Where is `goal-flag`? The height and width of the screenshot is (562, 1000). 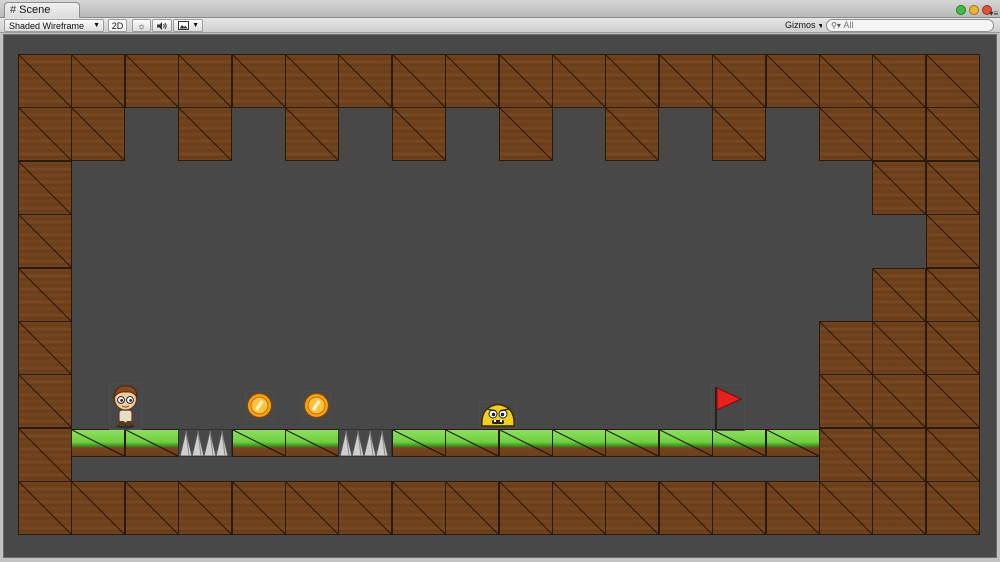 goal-flag is located at coordinates (728, 407).